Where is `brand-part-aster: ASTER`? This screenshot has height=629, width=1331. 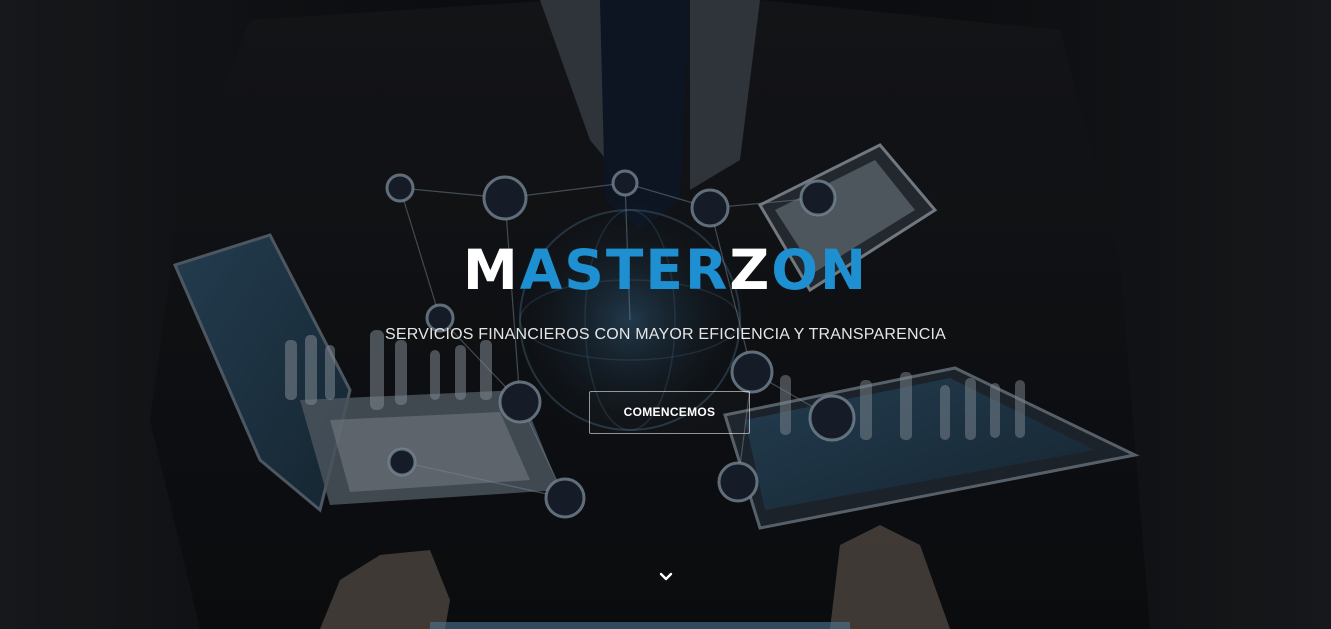 brand-part-aster: ASTER is located at coordinates (624, 270).